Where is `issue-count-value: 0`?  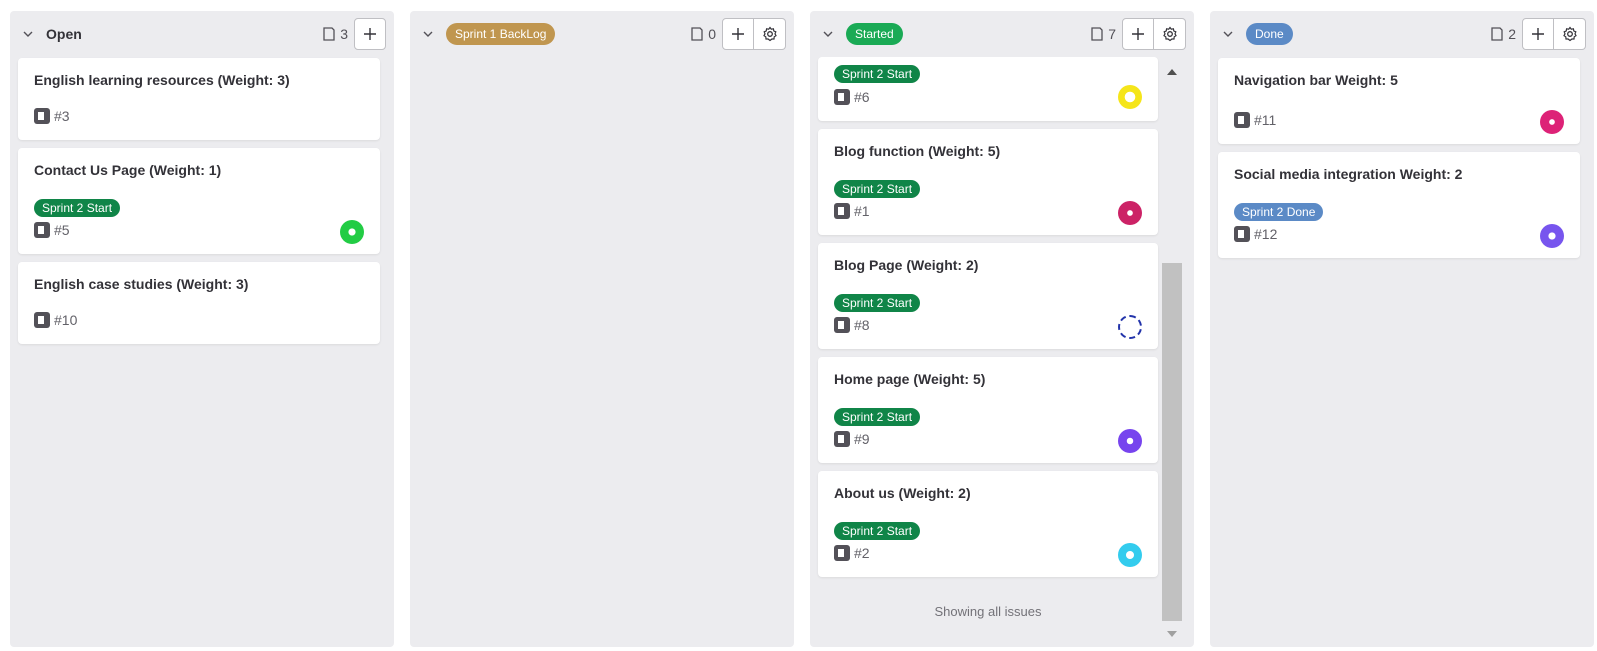
issue-count-value: 0 is located at coordinates (712, 34).